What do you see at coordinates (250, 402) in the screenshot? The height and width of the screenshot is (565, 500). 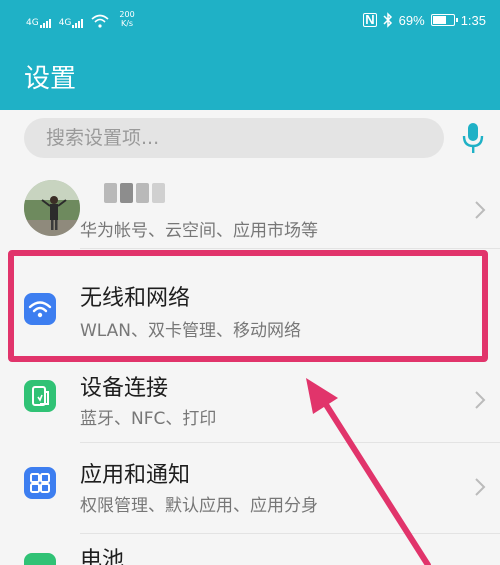 I see `settings-item-device-connection: 设备连接 蓝牙、NFC、打印` at bounding box center [250, 402].